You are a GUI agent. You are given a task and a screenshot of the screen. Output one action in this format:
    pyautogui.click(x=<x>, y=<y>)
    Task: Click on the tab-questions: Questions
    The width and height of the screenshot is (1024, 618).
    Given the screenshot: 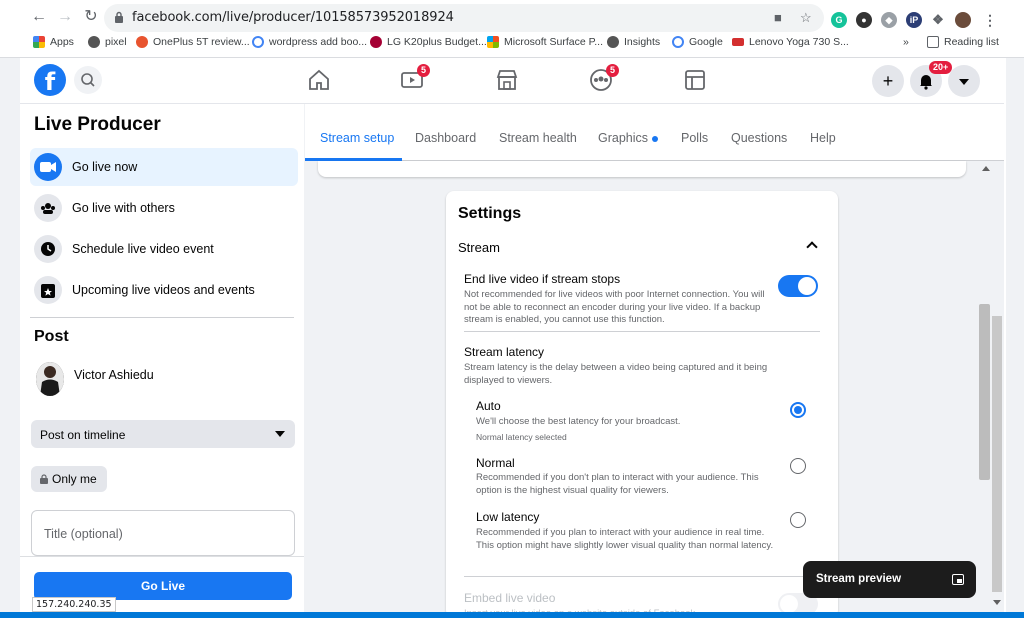 What is the action you would take?
    pyautogui.click(x=759, y=138)
    